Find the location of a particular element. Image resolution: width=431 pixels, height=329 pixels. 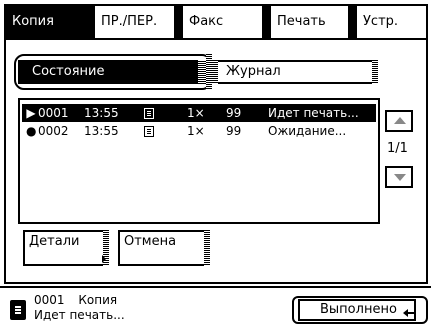

tab-device: Устр. is located at coordinates (389, 22).